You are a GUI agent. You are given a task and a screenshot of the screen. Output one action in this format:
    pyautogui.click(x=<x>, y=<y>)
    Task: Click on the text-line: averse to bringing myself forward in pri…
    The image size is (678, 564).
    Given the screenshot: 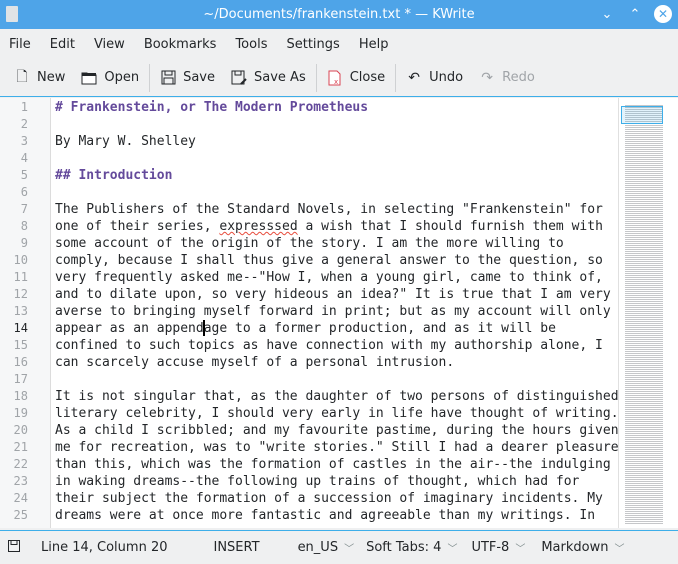 What is the action you would take?
    pyautogui.click(x=333, y=311)
    